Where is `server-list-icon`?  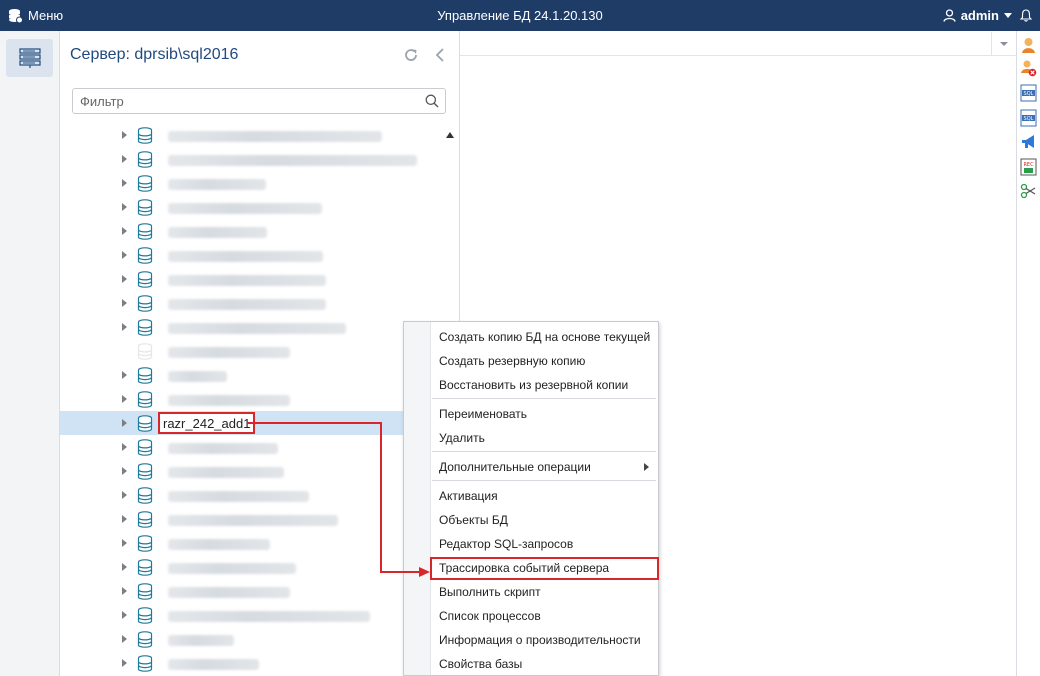 server-list-icon is located at coordinates (29, 58).